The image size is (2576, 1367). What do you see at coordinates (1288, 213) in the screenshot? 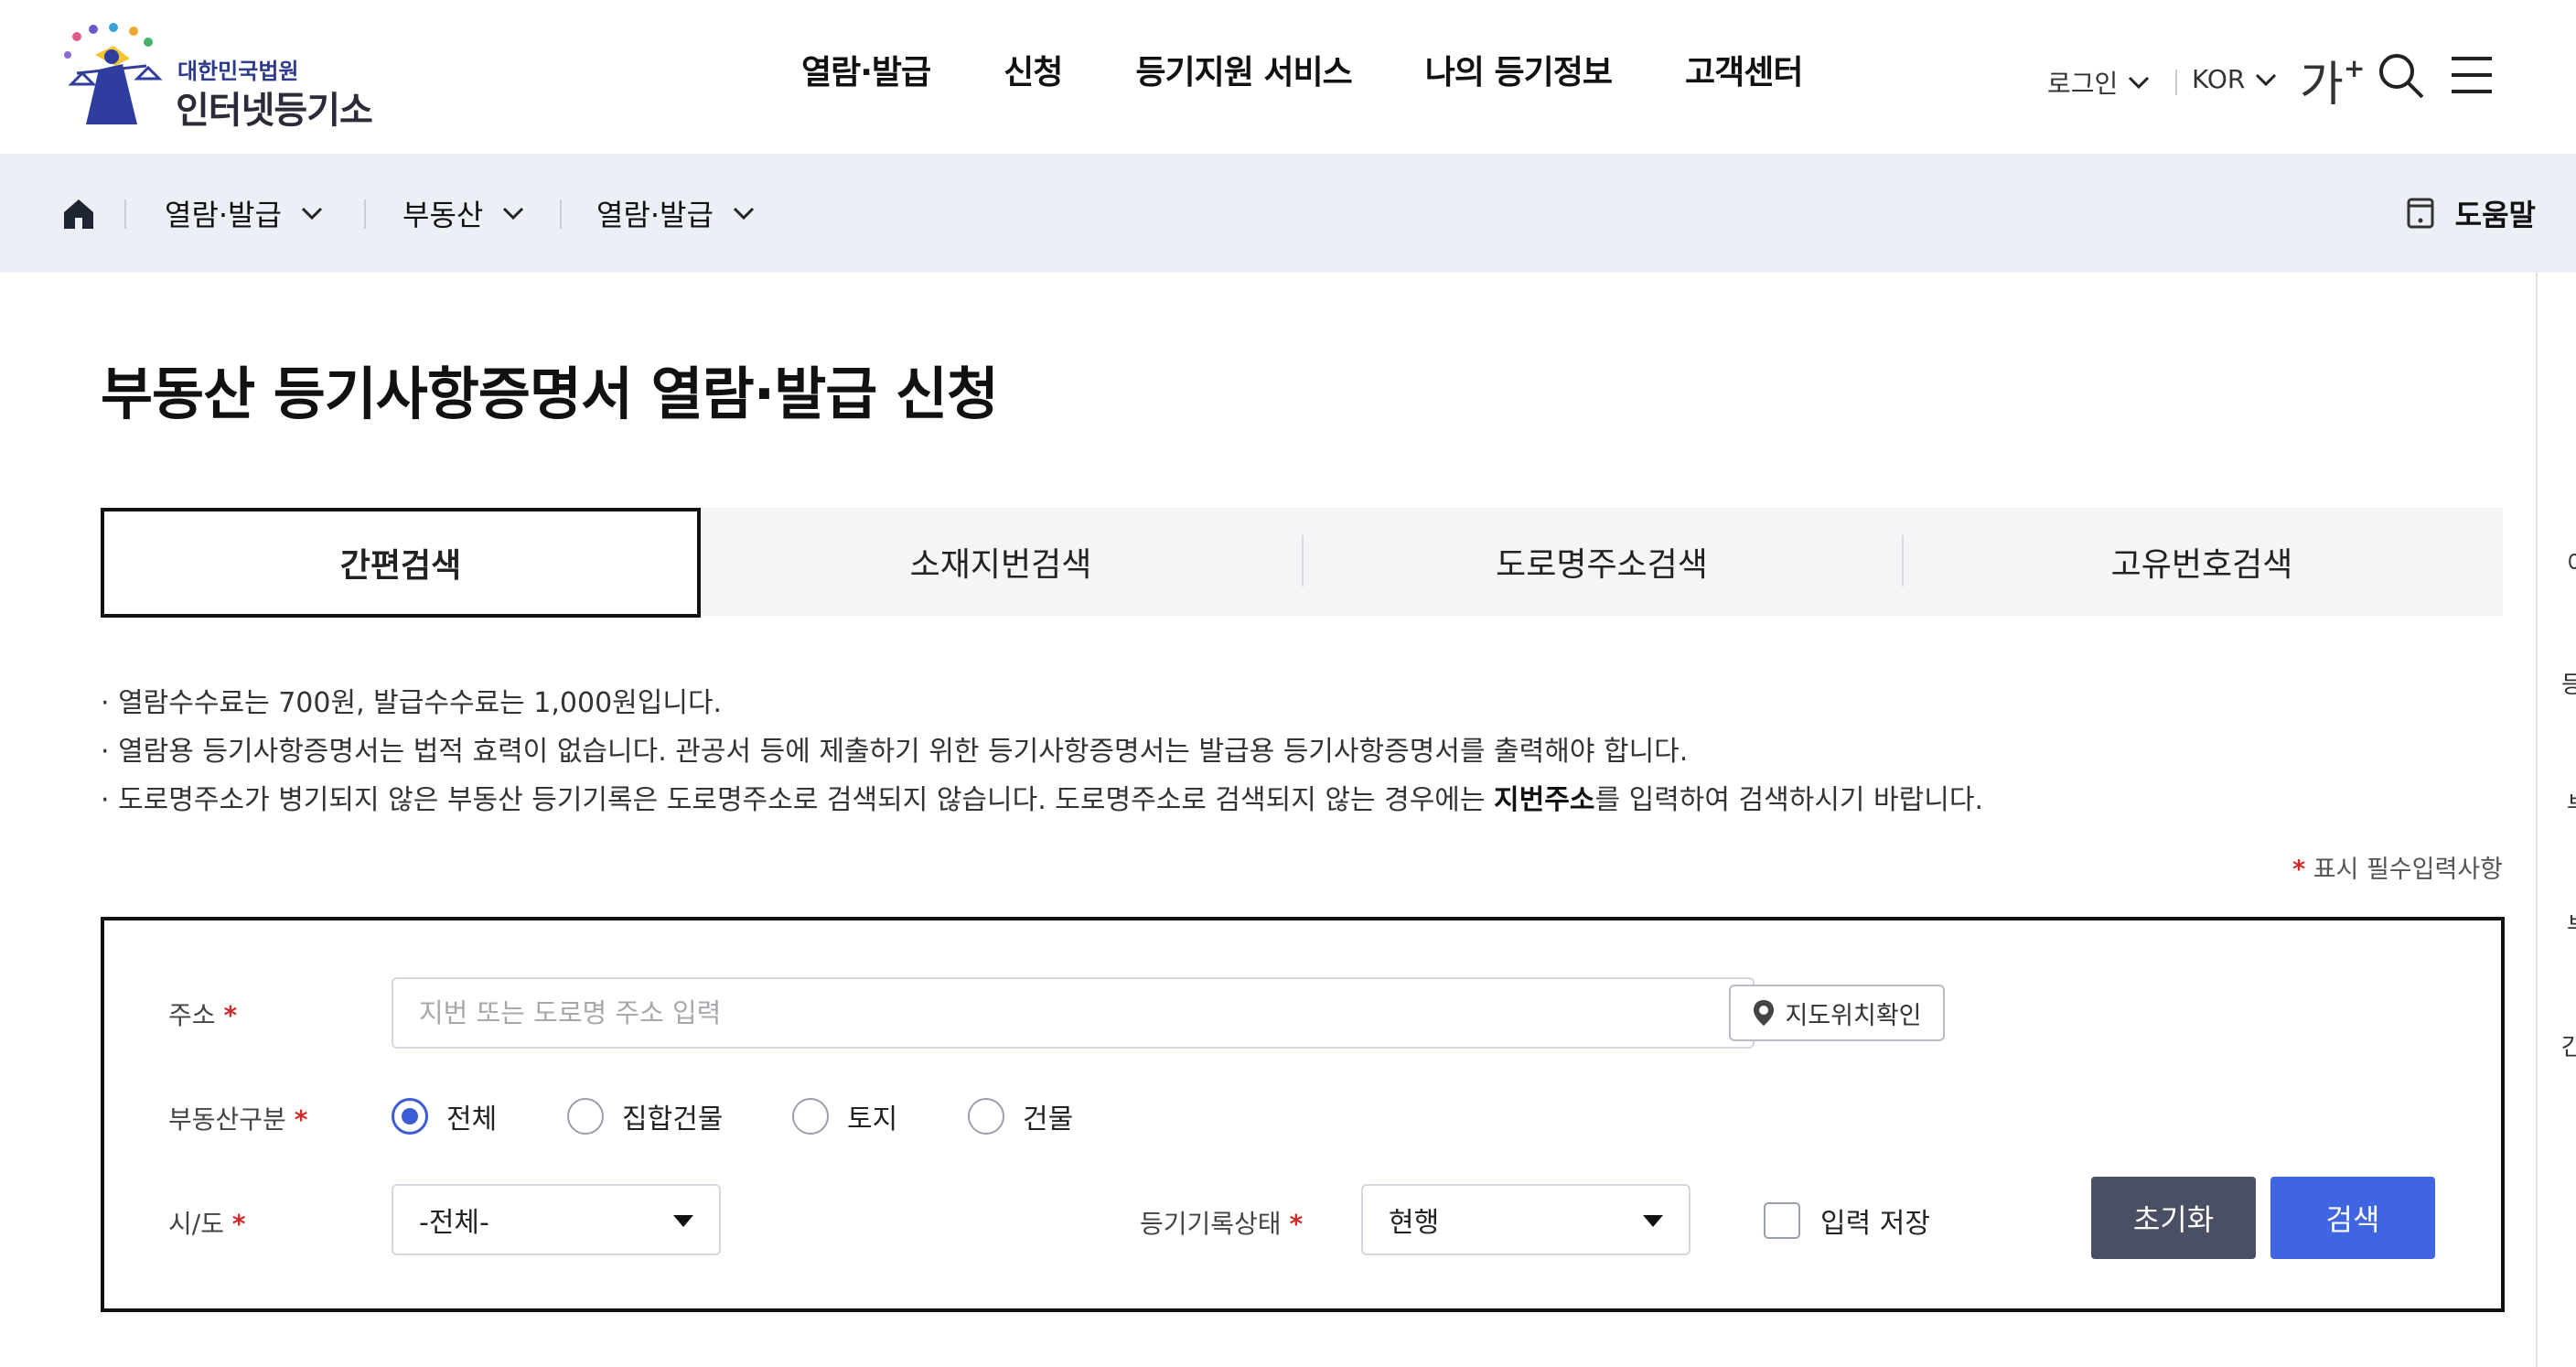
I see `breadcrumb: 열람·발급 부동산 열람·발급 도움말` at bounding box center [1288, 213].